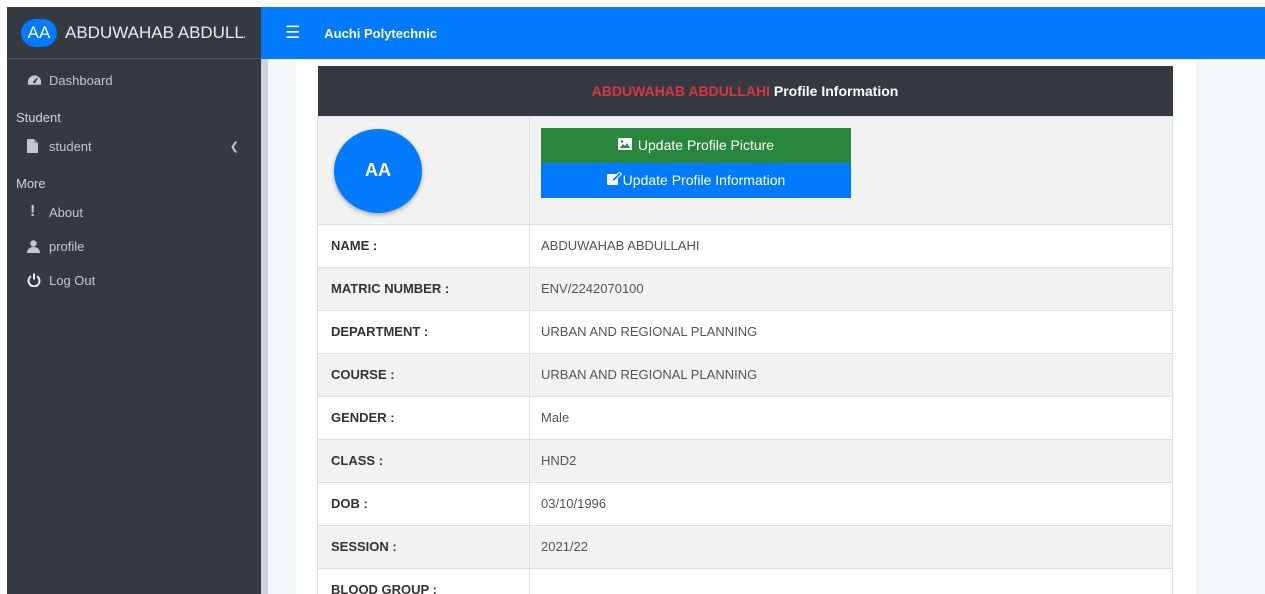  Describe the element at coordinates (423, 546) in the screenshot. I see `field-label: SESSION :` at that location.